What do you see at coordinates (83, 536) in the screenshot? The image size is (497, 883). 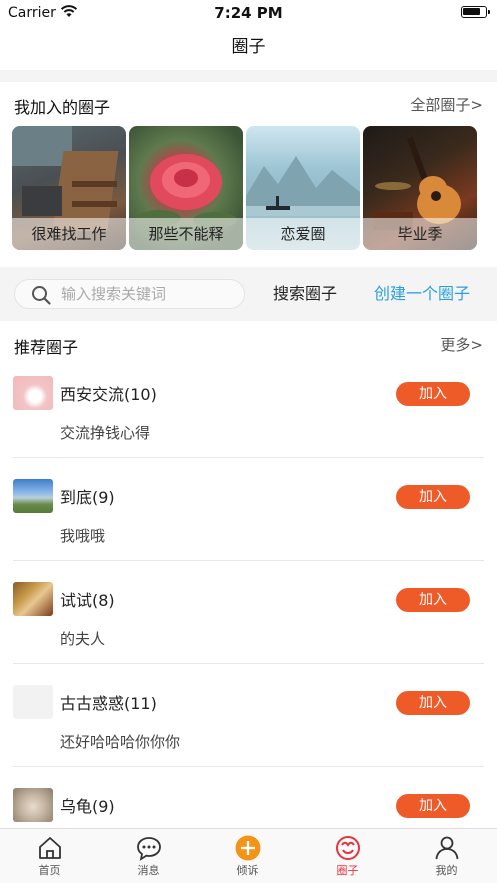 I see `circle-description: 我哦哦` at bounding box center [83, 536].